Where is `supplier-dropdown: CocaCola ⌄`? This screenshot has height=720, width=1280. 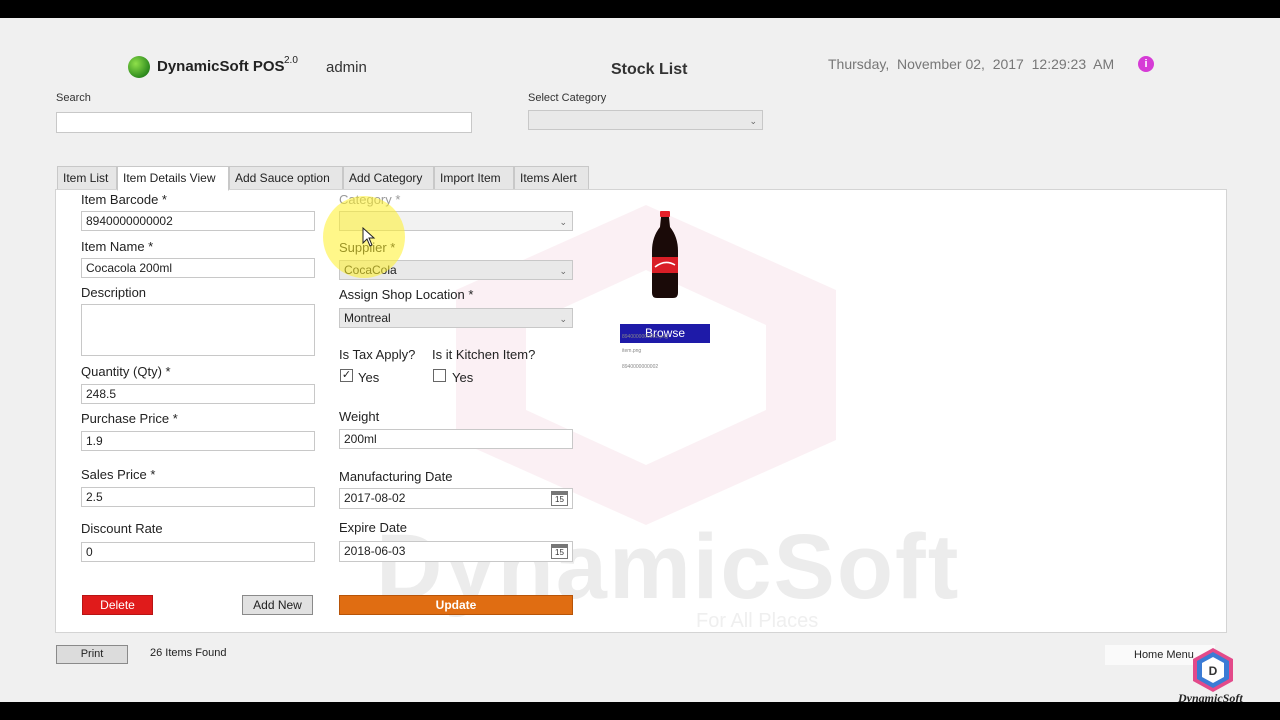
supplier-dropdown: CocaCola ⌄ is located at coordinates (456, 270).